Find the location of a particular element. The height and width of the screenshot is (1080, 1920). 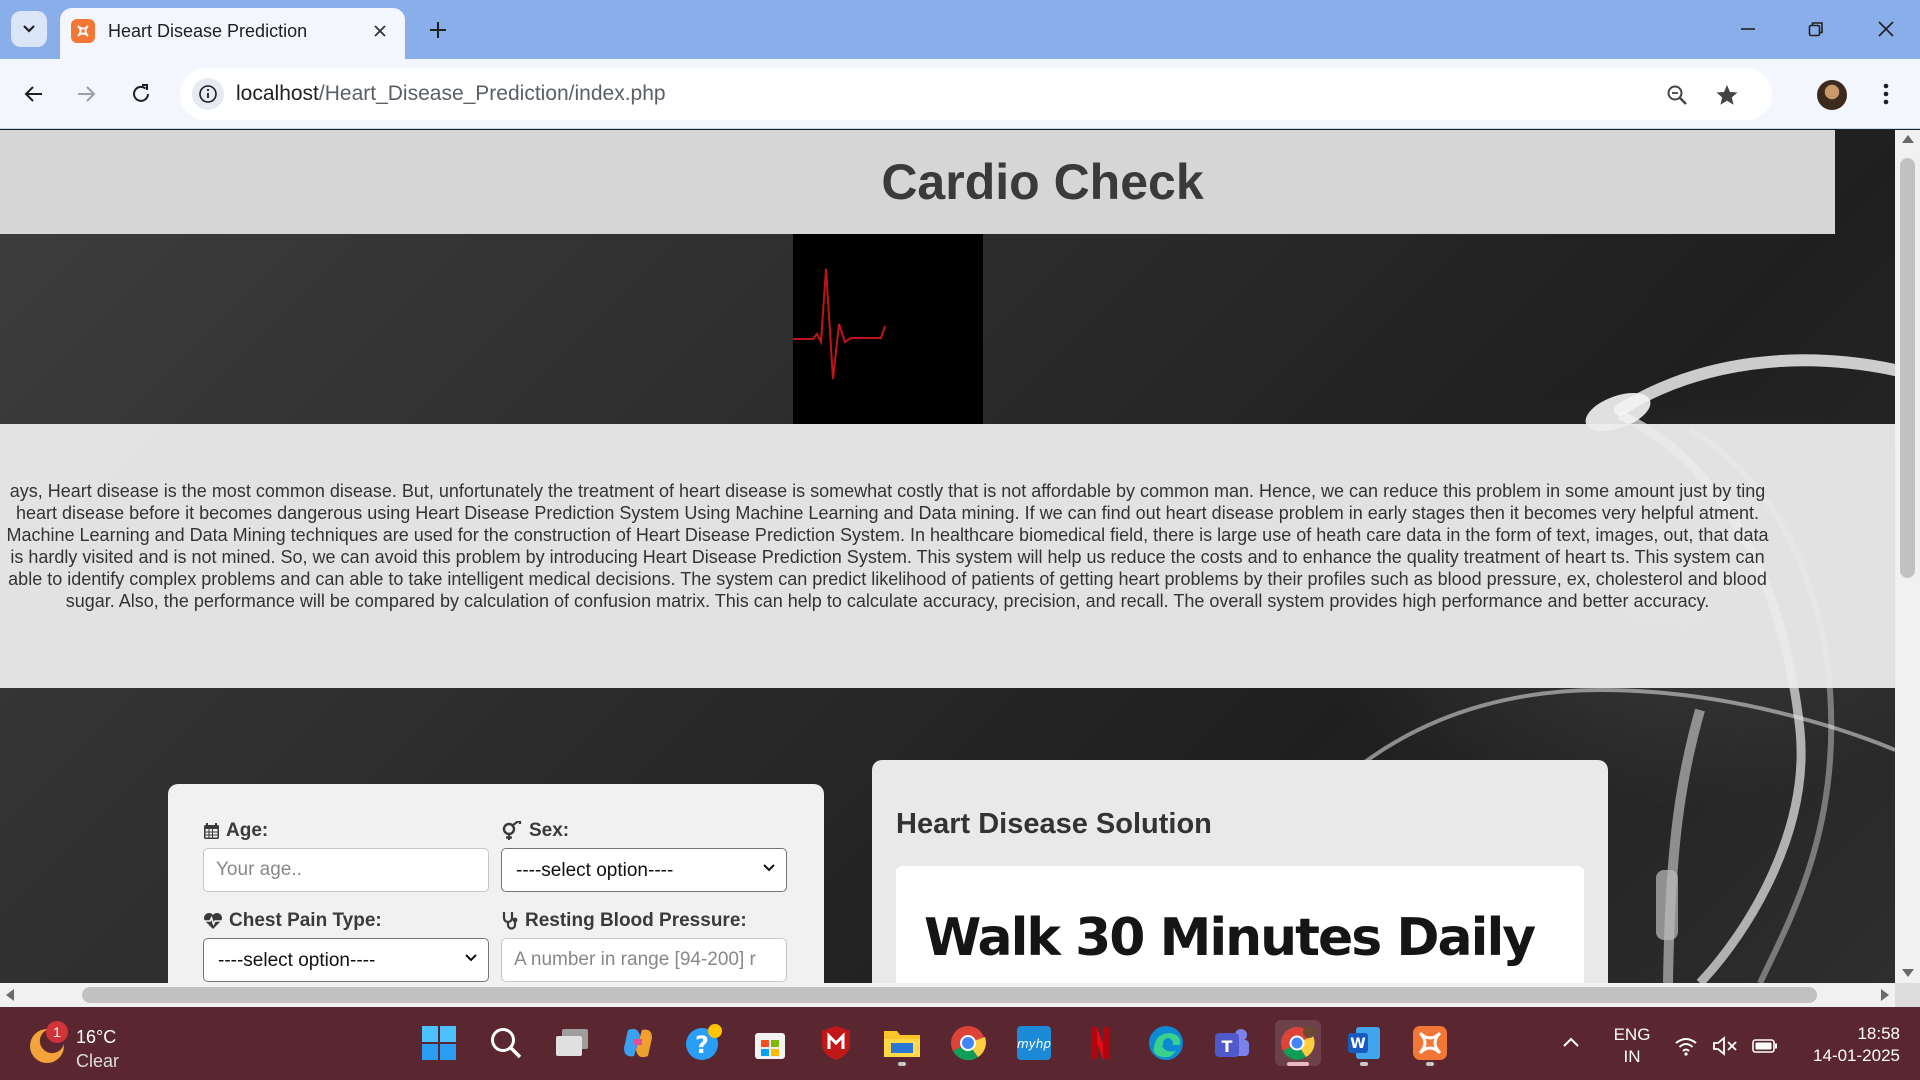

vertical-scroll-thumb is located at coordinates (1907, 368).